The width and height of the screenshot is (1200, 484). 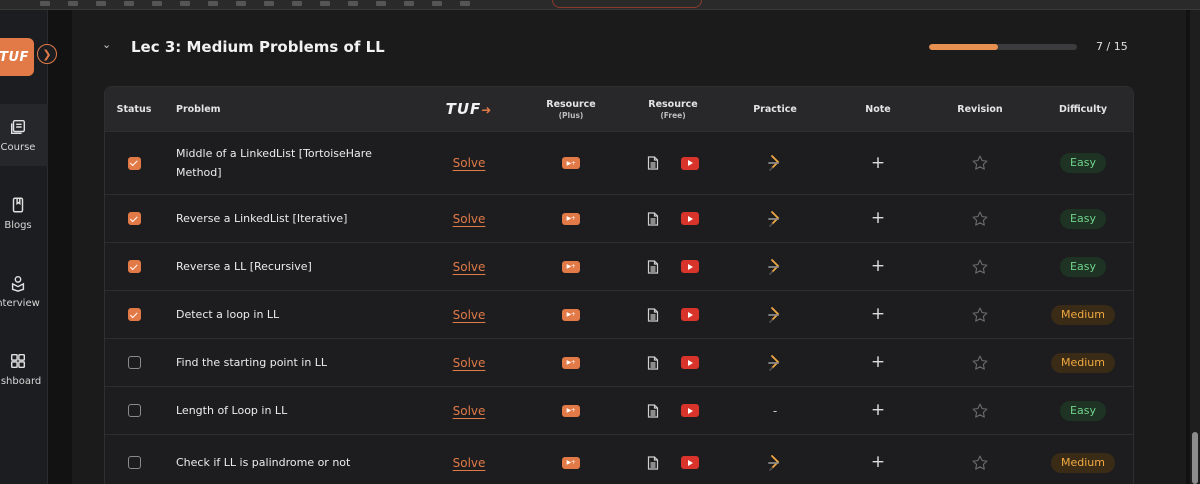 I want to click on problem-name: Find the starting point in LL, so click(x=252, y=362).